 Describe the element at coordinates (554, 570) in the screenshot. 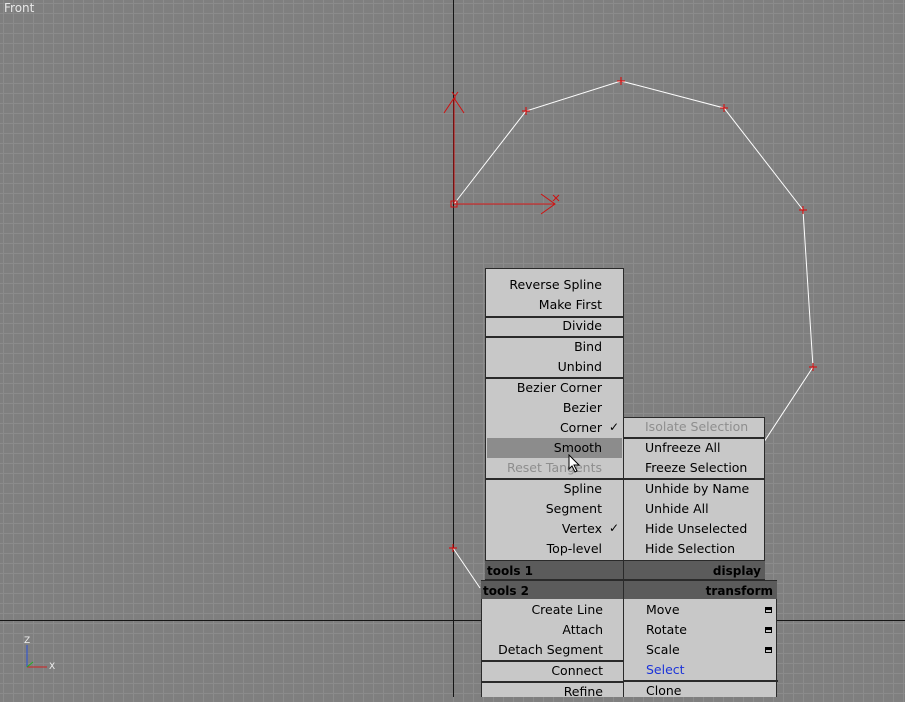

I see `quad-title-tools1: tools 1` at that location.